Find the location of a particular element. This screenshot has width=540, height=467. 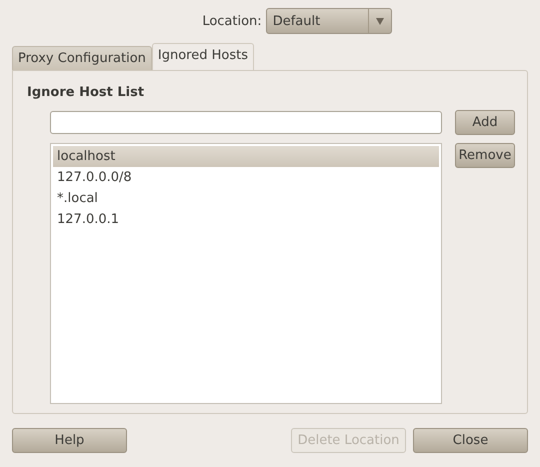

list-item: 127.0.0.1 is located at coordinates (246, 219).